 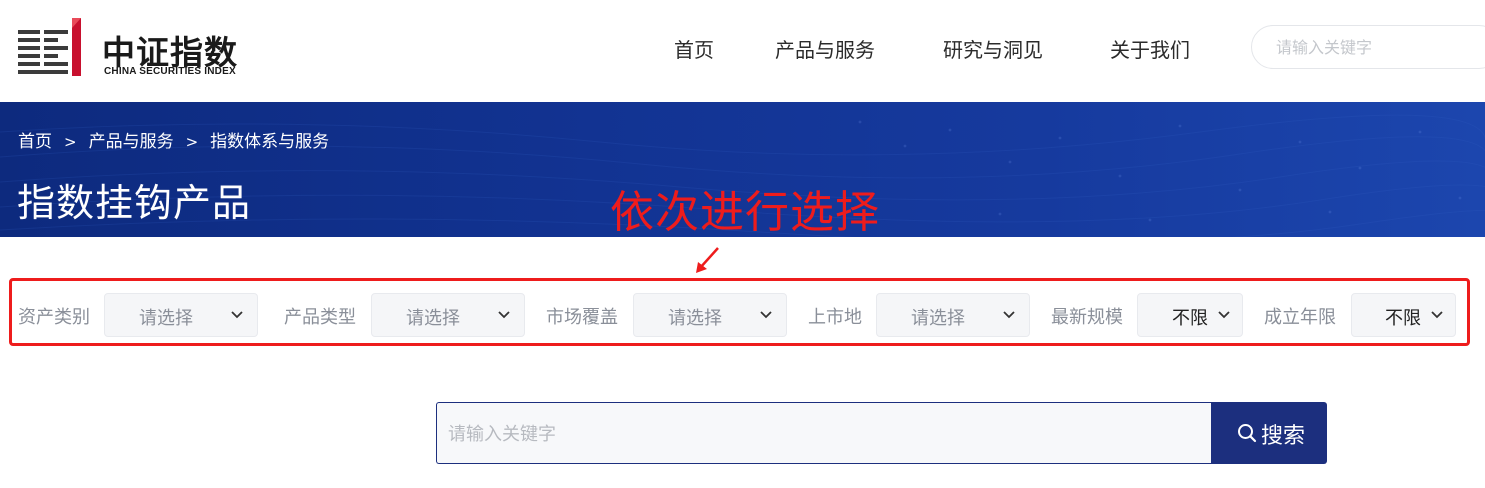 I want to click on header-search-input, so click(x=1376, y=47).